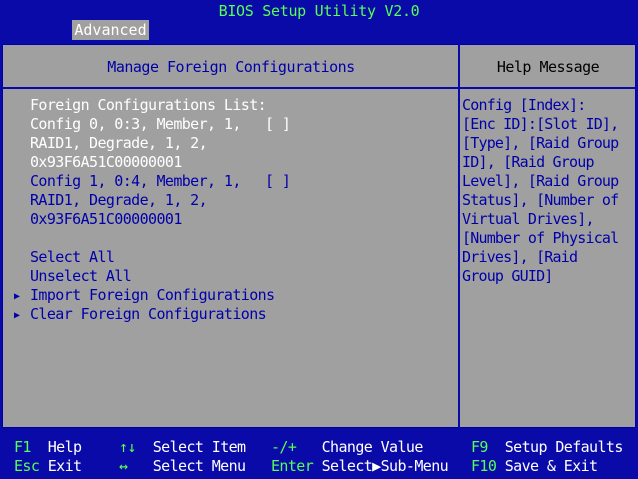 The height and width of the screenshot is (479, 638). I want to click on footer-select-item: ↑↓ Select Item, so click(182, 447).